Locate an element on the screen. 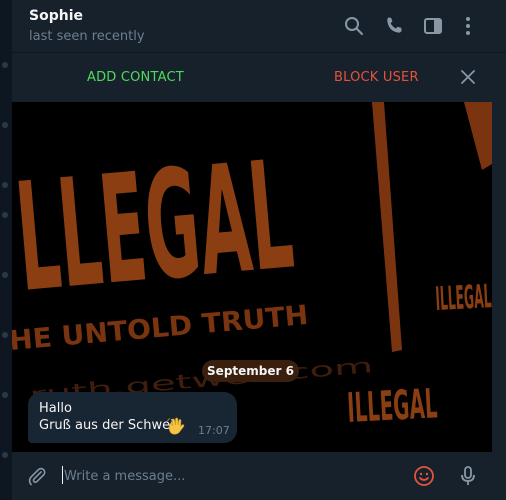 This screenshot has height=500, width=506. message-composer is located at coordinates (259, 476).